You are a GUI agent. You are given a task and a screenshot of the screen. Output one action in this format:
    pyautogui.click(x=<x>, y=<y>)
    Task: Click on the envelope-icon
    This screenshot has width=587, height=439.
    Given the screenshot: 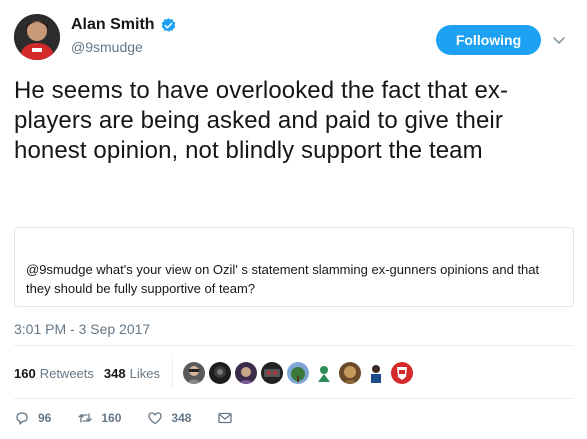 What is the action you would take?
    pyautogui.click(x=225, y=418)
    